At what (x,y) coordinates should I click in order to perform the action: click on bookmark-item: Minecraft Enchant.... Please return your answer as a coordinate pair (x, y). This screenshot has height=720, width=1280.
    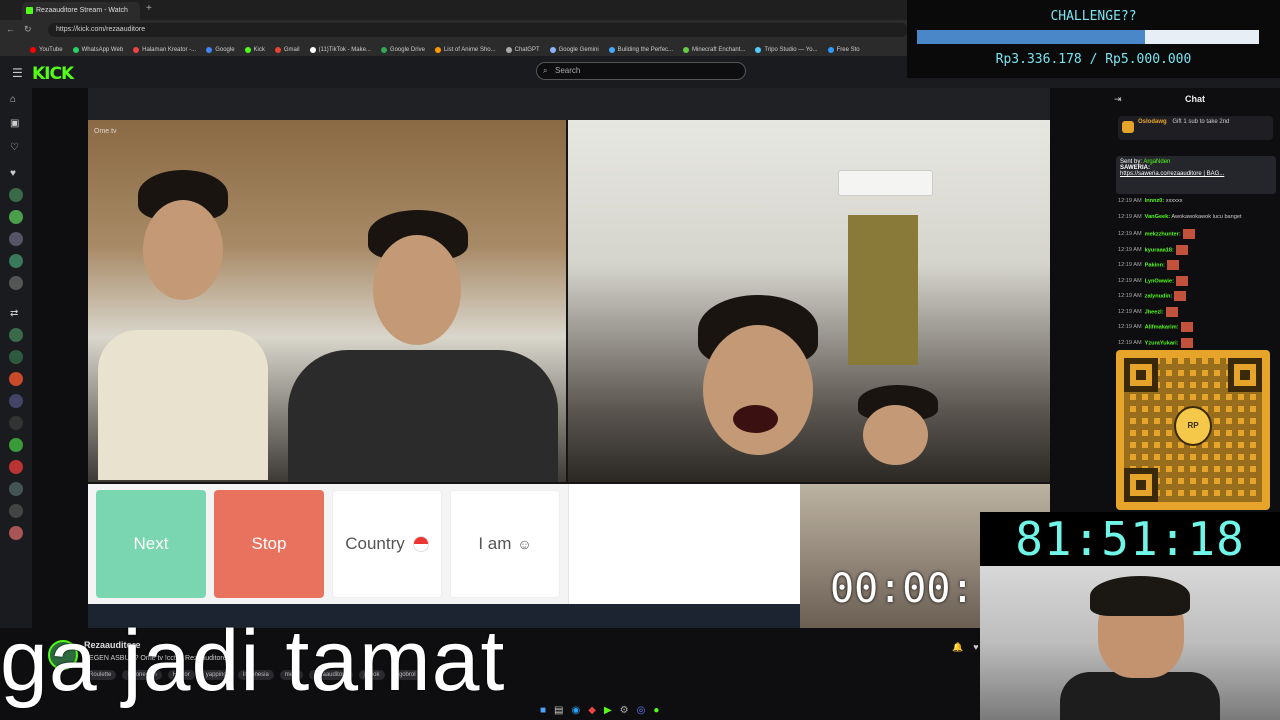
    Looking at the image, I should click on (714, 50).